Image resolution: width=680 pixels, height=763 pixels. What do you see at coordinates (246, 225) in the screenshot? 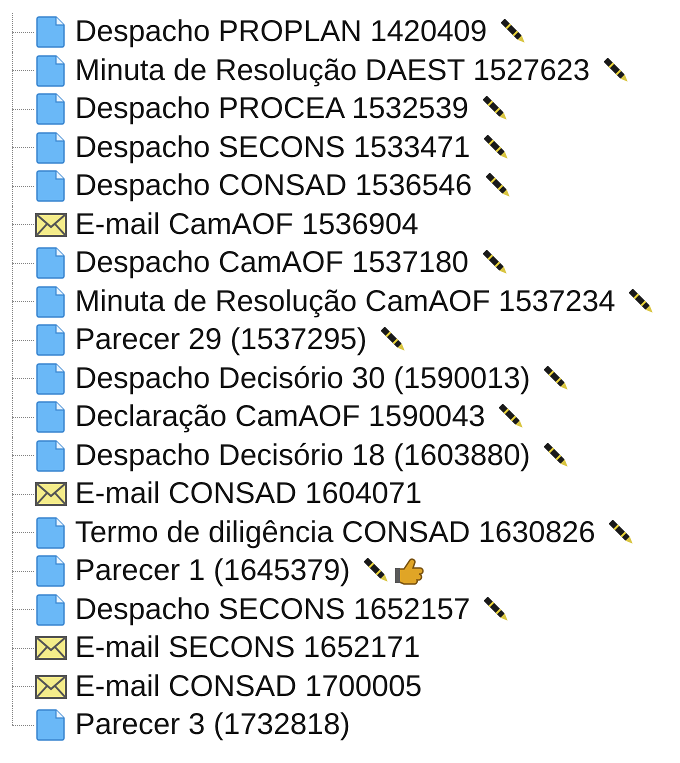
I see `document-link: E-mail CamAOF 1536904` at bounding box center [246, 225].